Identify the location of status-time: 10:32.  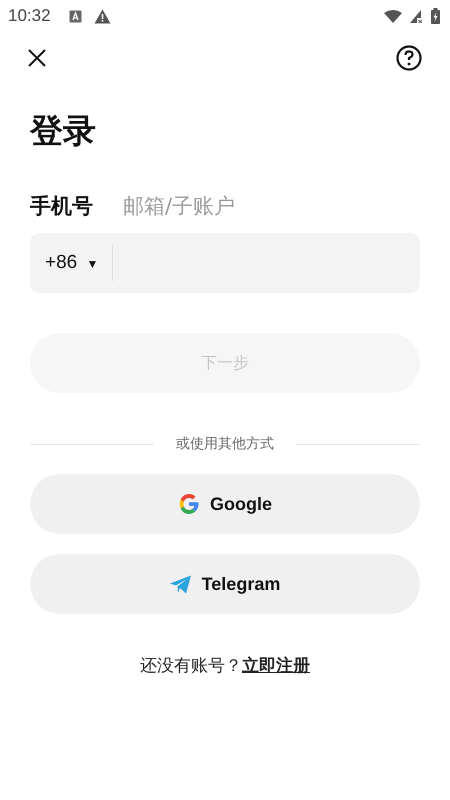
(29, 16).